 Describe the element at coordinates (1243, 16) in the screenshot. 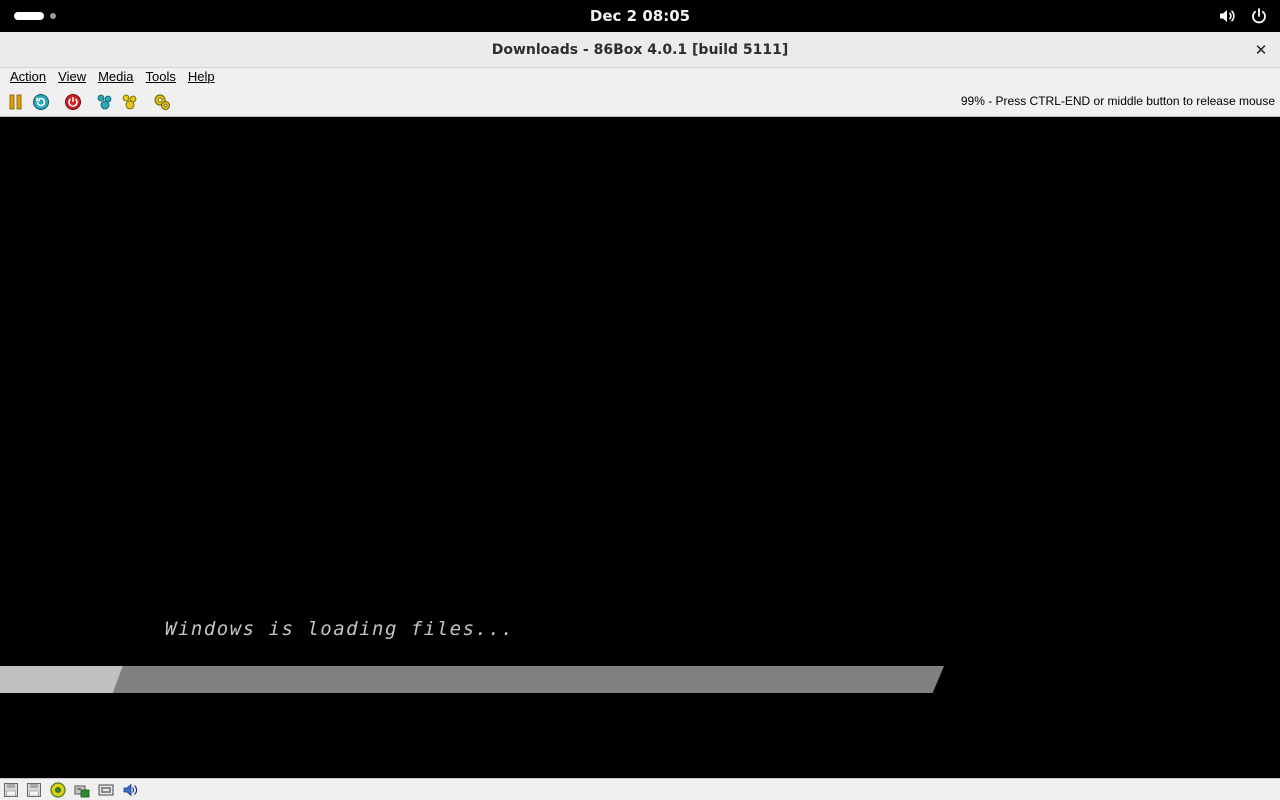

I see `system-tray` at that location.